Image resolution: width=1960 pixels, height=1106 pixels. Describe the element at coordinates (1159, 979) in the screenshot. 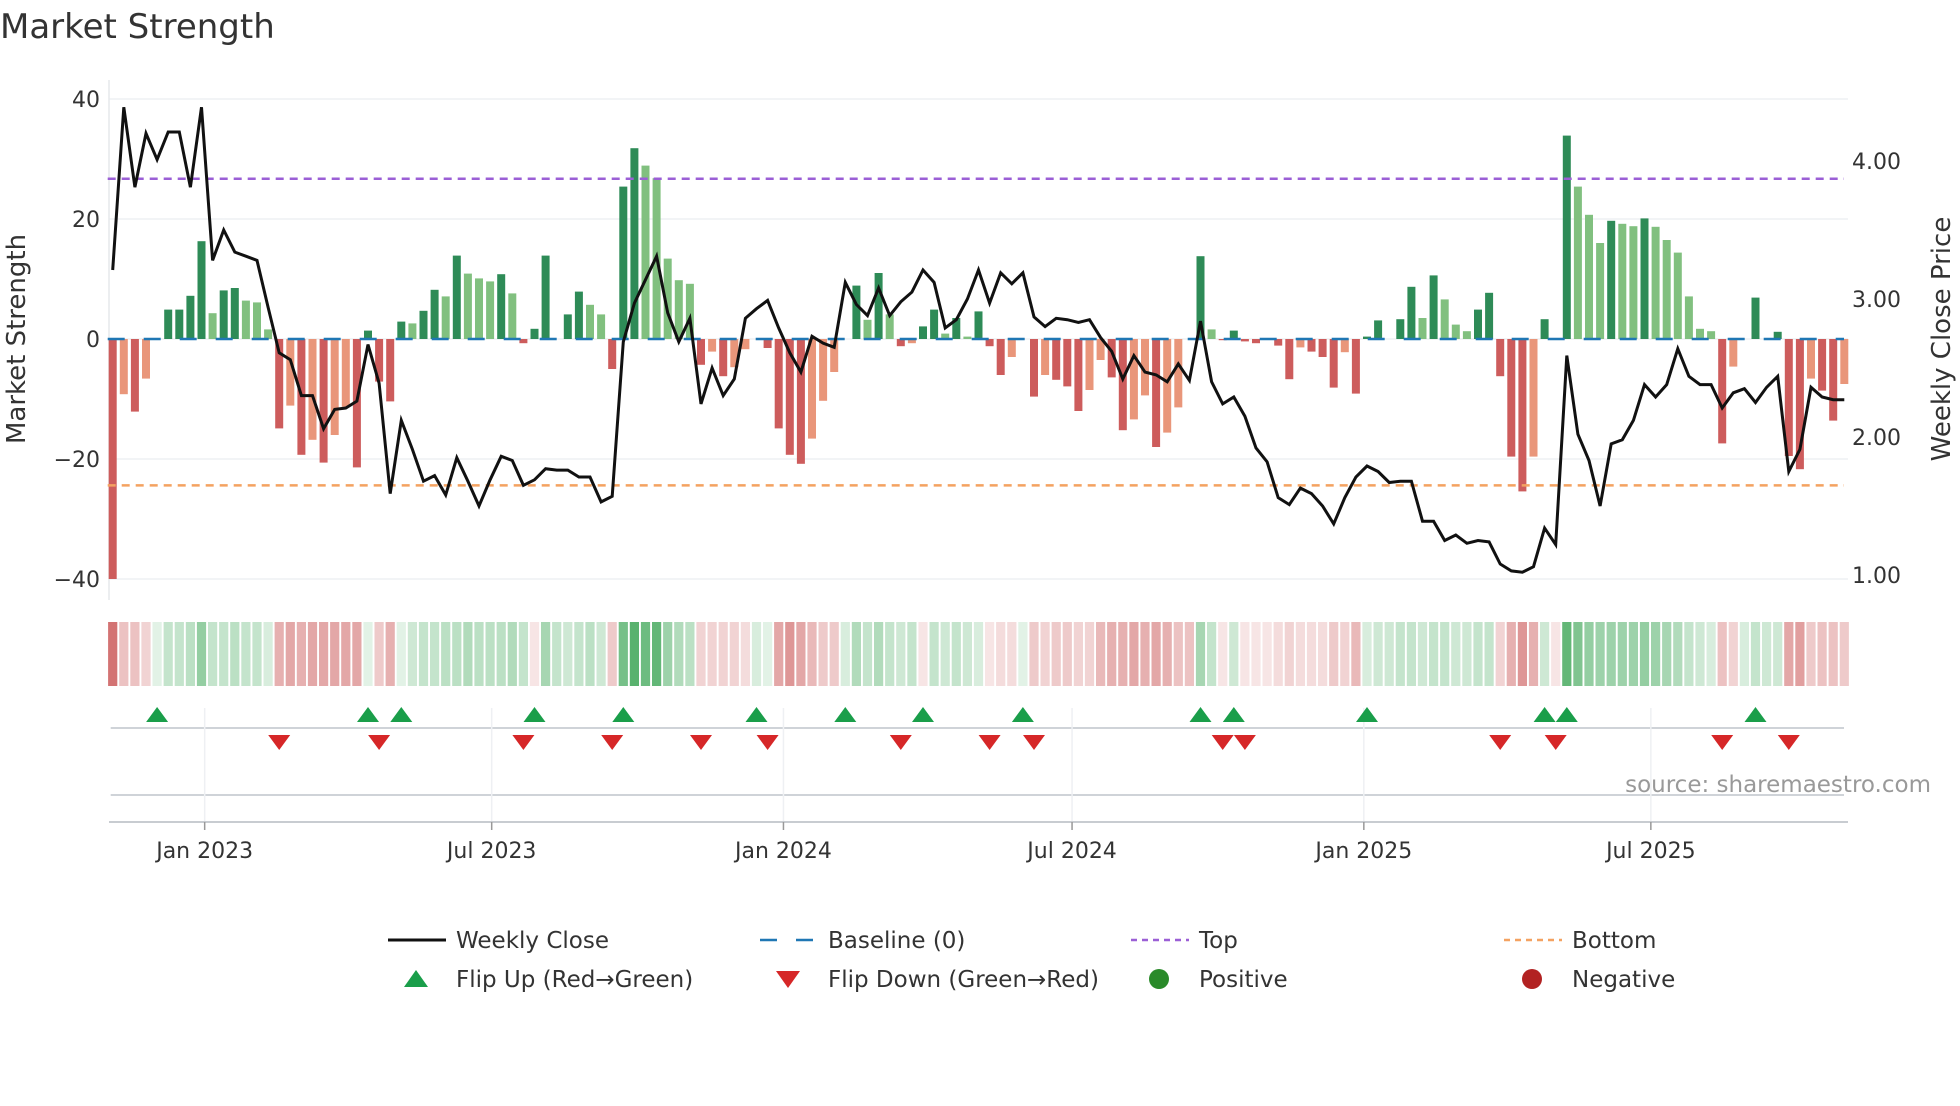

I see `legend-circle-positive-icon` at that location.